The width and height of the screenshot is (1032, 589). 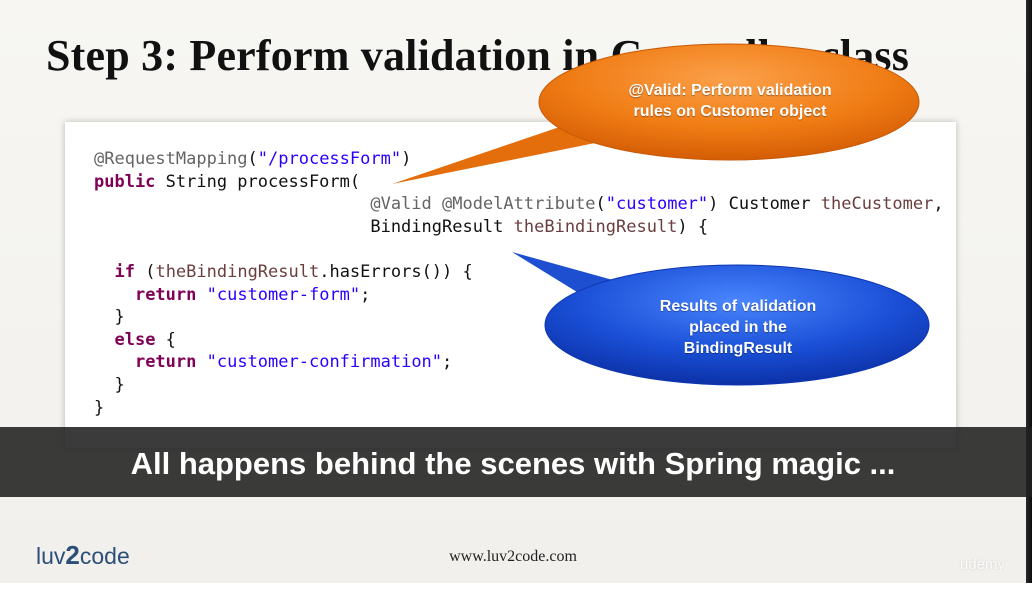 I want to click on orange-callout-line: rules on Customer object, so click(x=730, y=111).